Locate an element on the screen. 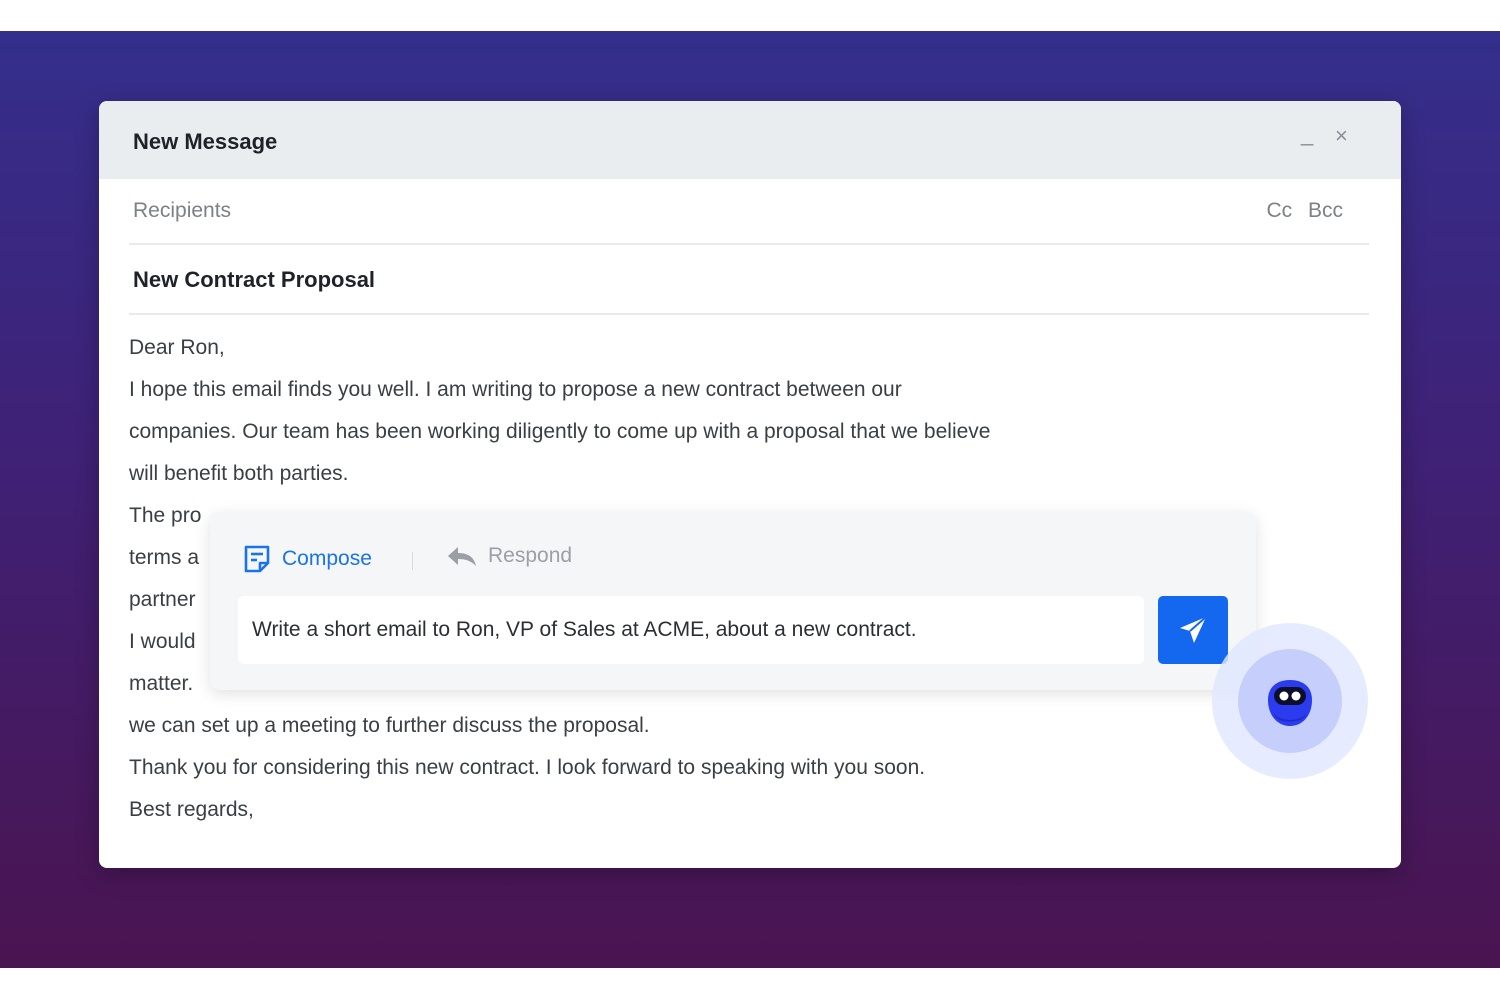  minimize-button: _ is located at coordinates (1307, 134).